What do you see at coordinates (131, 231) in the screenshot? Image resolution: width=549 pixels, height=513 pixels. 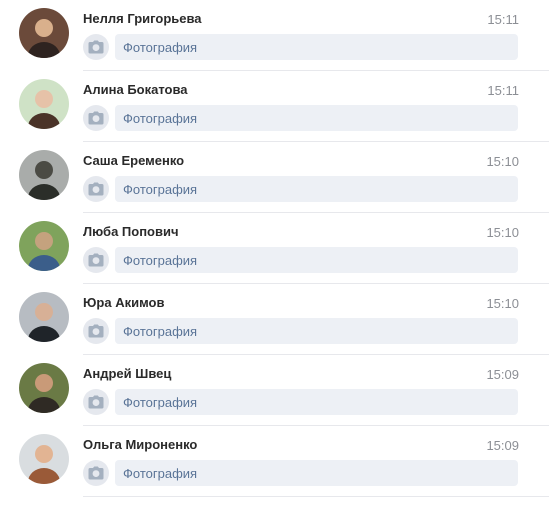 I see `contact-name: Люба Попович` at bounding box center [131, 231].